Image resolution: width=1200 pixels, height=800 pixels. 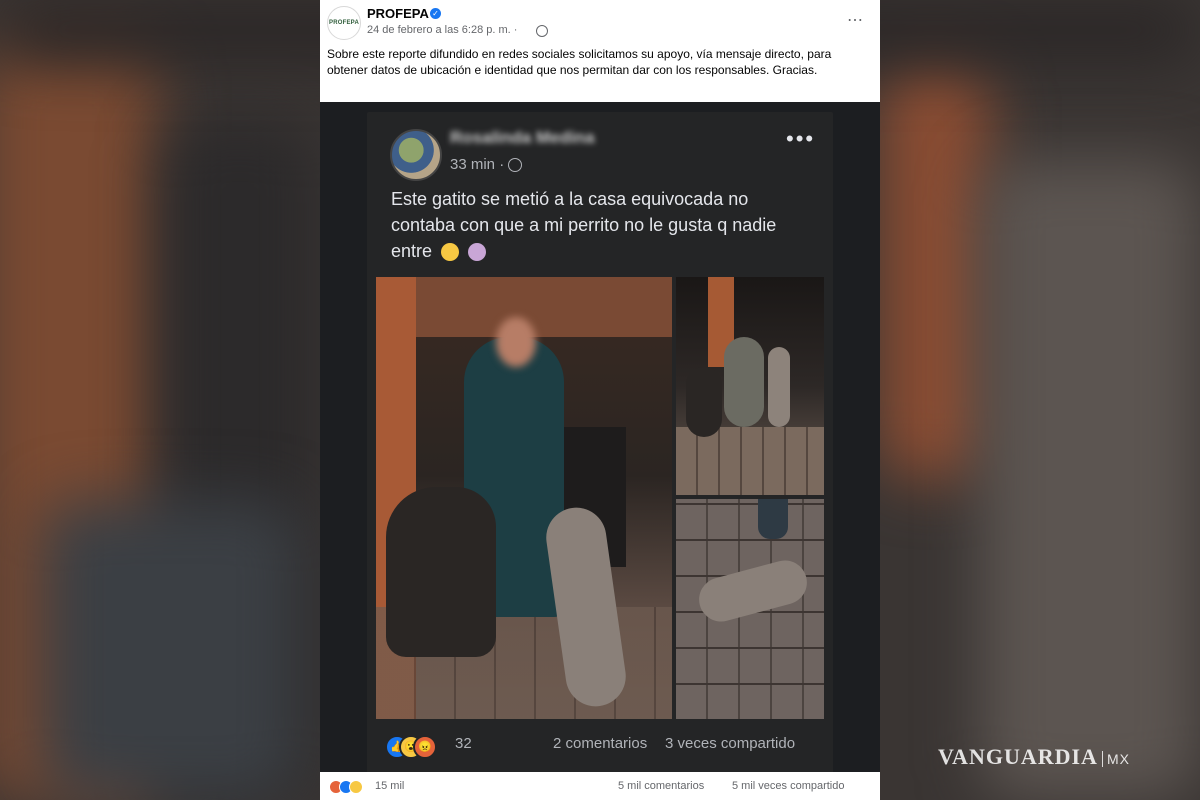 What do you see at coordinates (730, 743) in the screenshot?
I see `shared-shares-count: 3 veces compartido` at bounding box center [730, 743].